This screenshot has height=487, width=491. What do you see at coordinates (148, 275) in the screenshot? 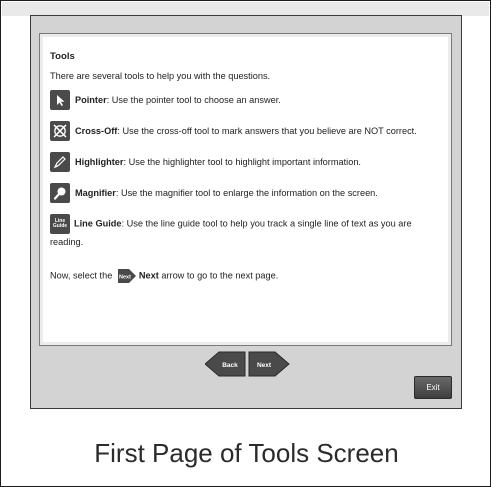
I see `next-instruction-bold: Next` at bounding box center [148, 275].